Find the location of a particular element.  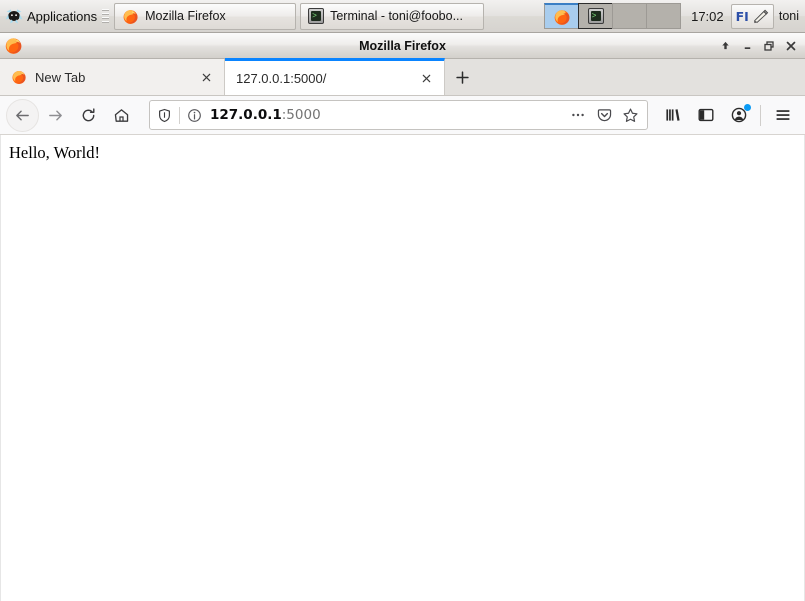

window-title: Mozilla Firefox is located at coordinates (402, 45).